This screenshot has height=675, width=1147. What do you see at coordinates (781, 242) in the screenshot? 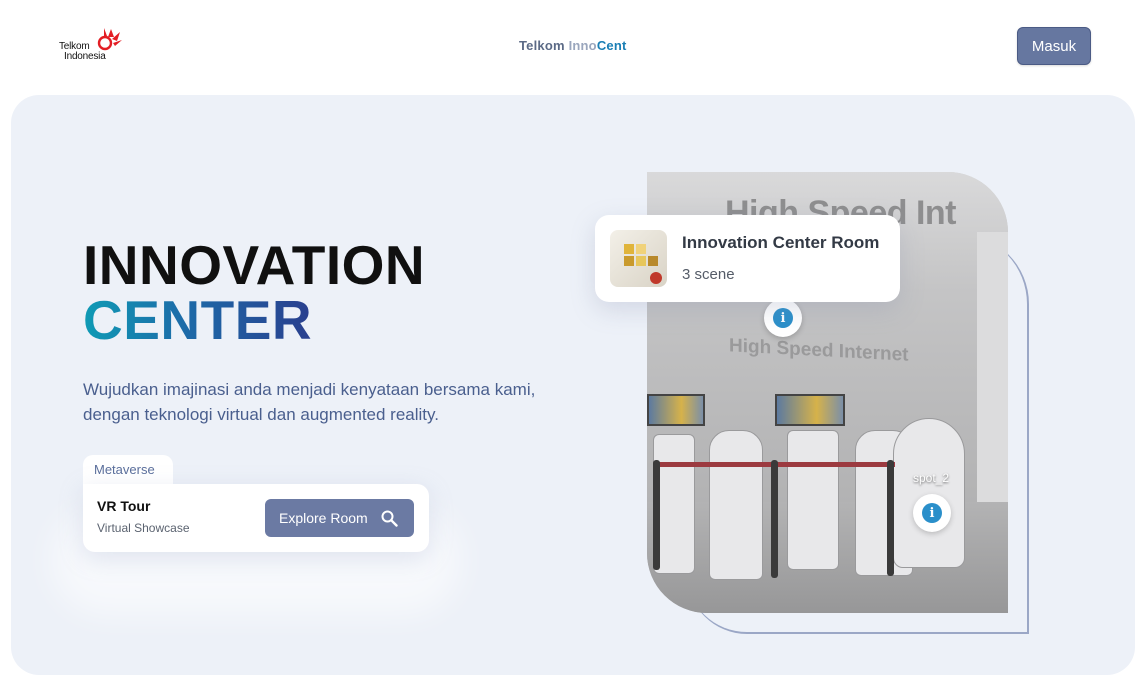
I see `room-title: Innovation Center Room` at bounding box center [781, 242].